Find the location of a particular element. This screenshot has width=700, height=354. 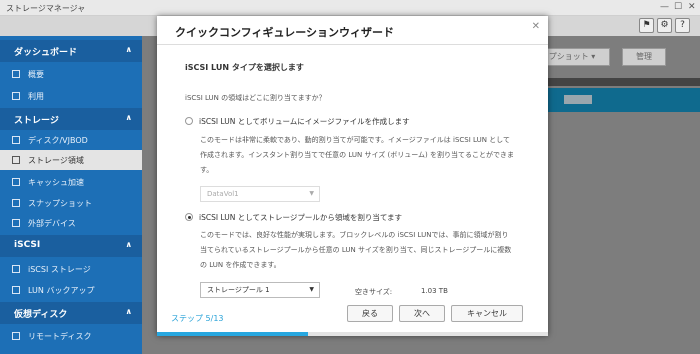

table-row-selected is located at coordinates (611, 100).